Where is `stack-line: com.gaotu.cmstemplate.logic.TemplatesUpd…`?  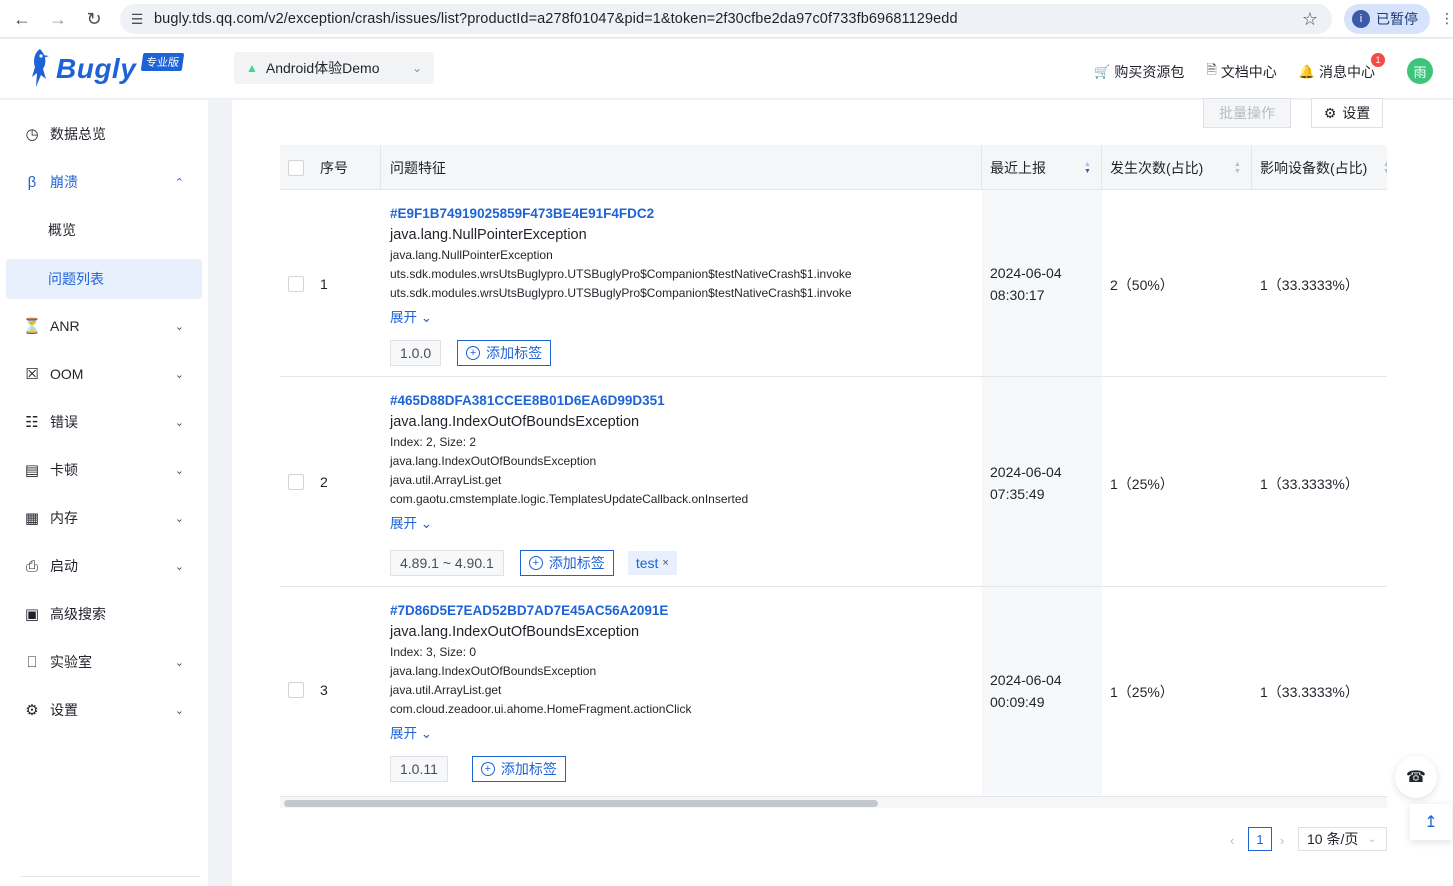 stack-line: com.gaotu.cmstemplate.logic.TemplatesUpd… is located at coordinates (569, 499).